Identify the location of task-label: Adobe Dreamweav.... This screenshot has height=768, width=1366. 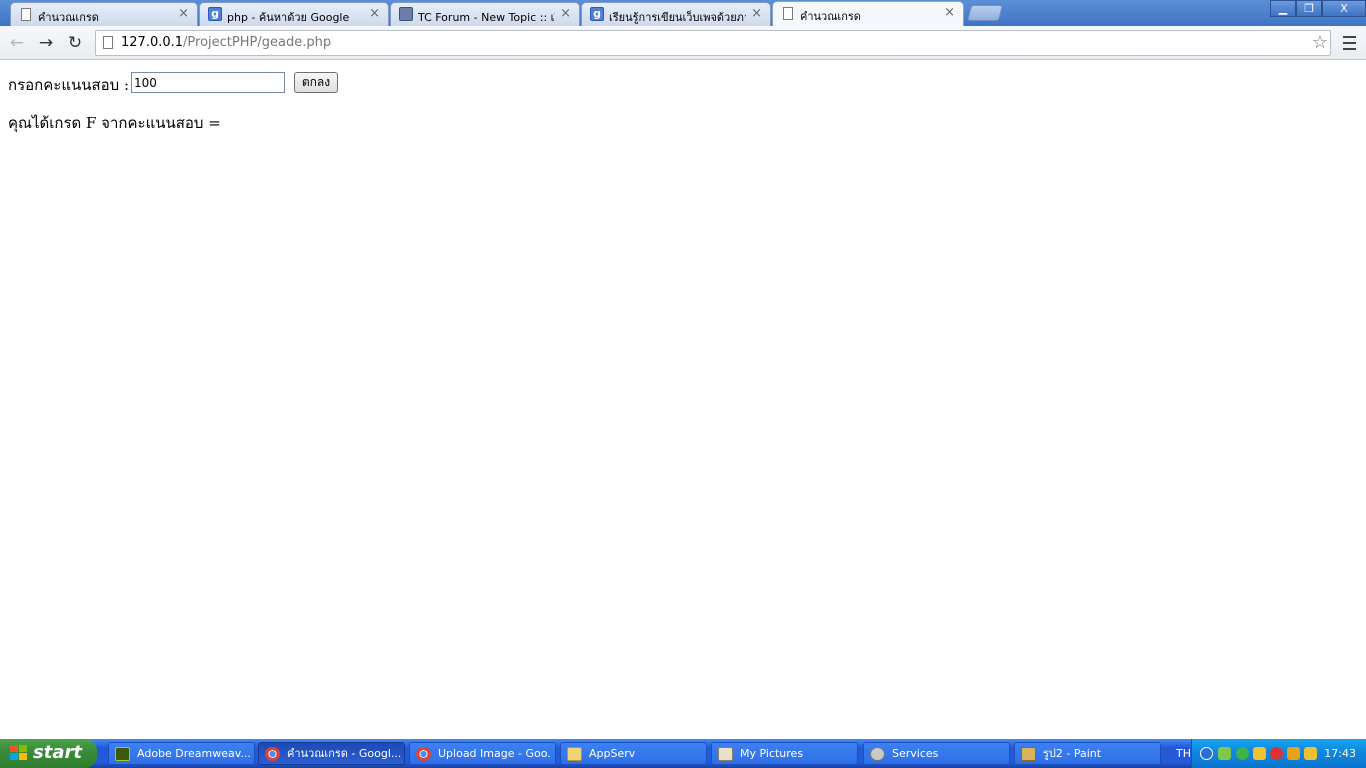
(193, 753).